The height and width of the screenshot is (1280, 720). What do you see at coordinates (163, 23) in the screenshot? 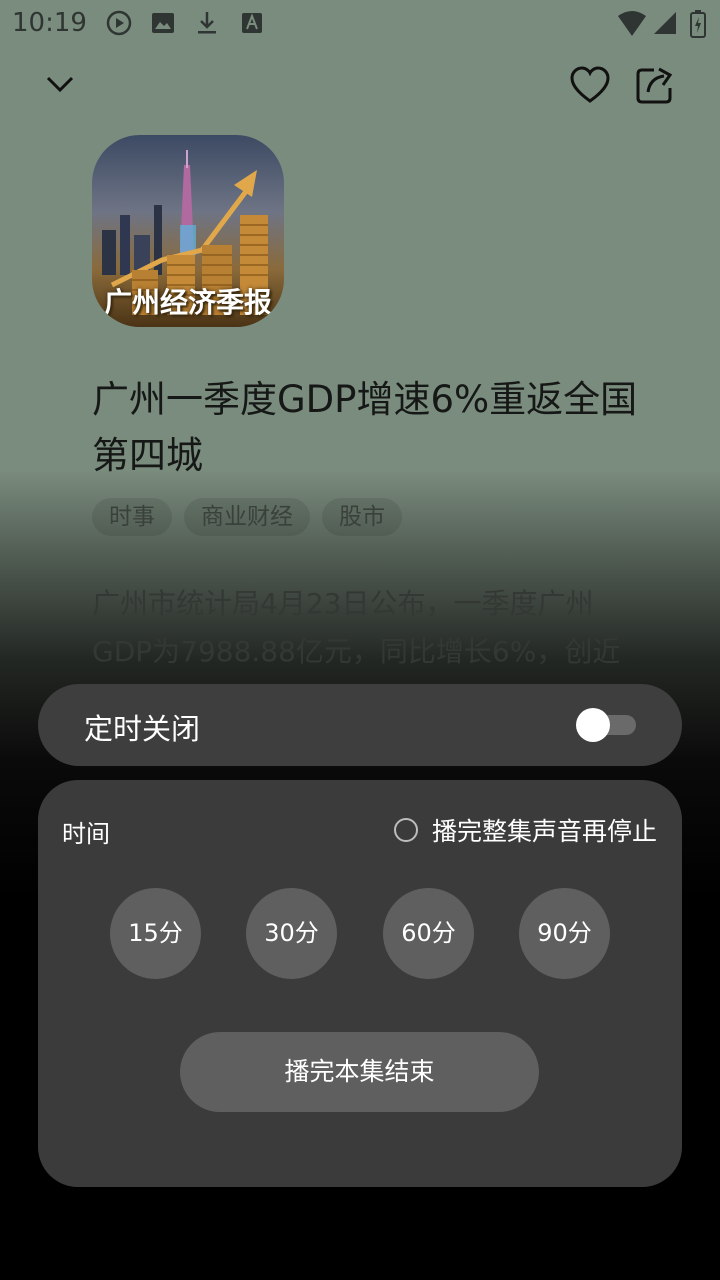
I see `image-icon` at bounding box center [163, 23].